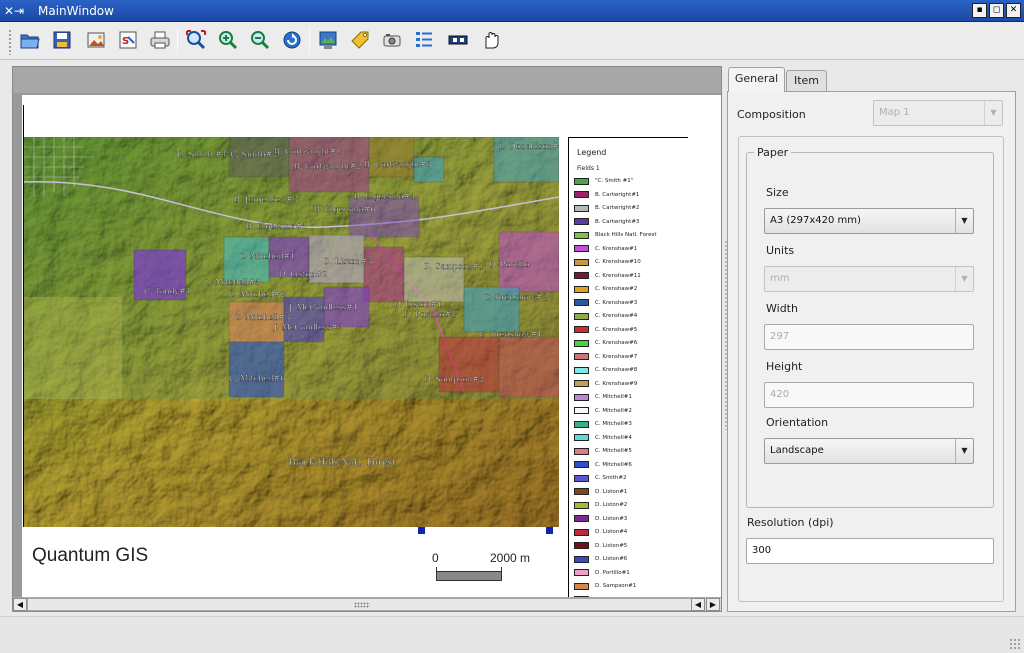  I want to click on svg-text: C. Mitchell#1, so click(267, 256).